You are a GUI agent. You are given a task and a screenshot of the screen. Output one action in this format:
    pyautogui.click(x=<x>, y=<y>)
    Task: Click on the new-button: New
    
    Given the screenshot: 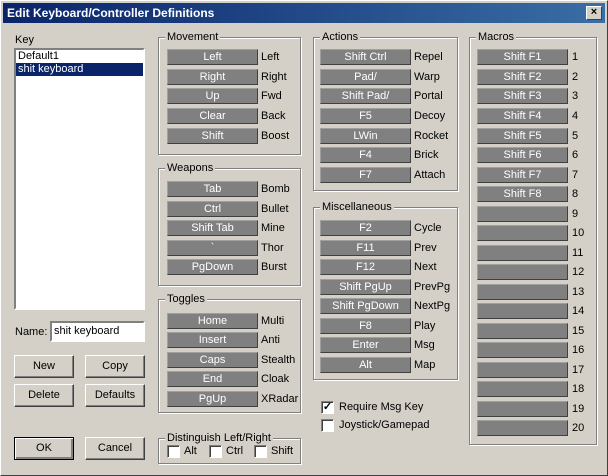 What is the action you would take?
    pyautogui.click(x=44, y=366)
    